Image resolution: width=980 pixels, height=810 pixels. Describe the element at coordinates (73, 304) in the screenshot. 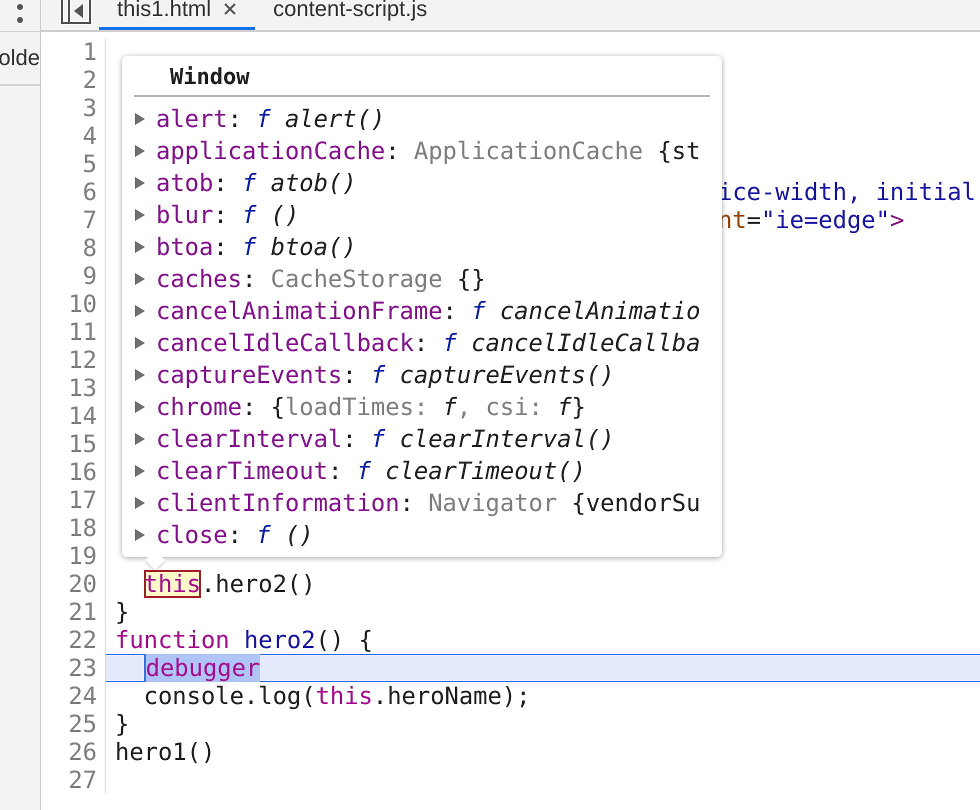

I see `line-number: 10` at that location.